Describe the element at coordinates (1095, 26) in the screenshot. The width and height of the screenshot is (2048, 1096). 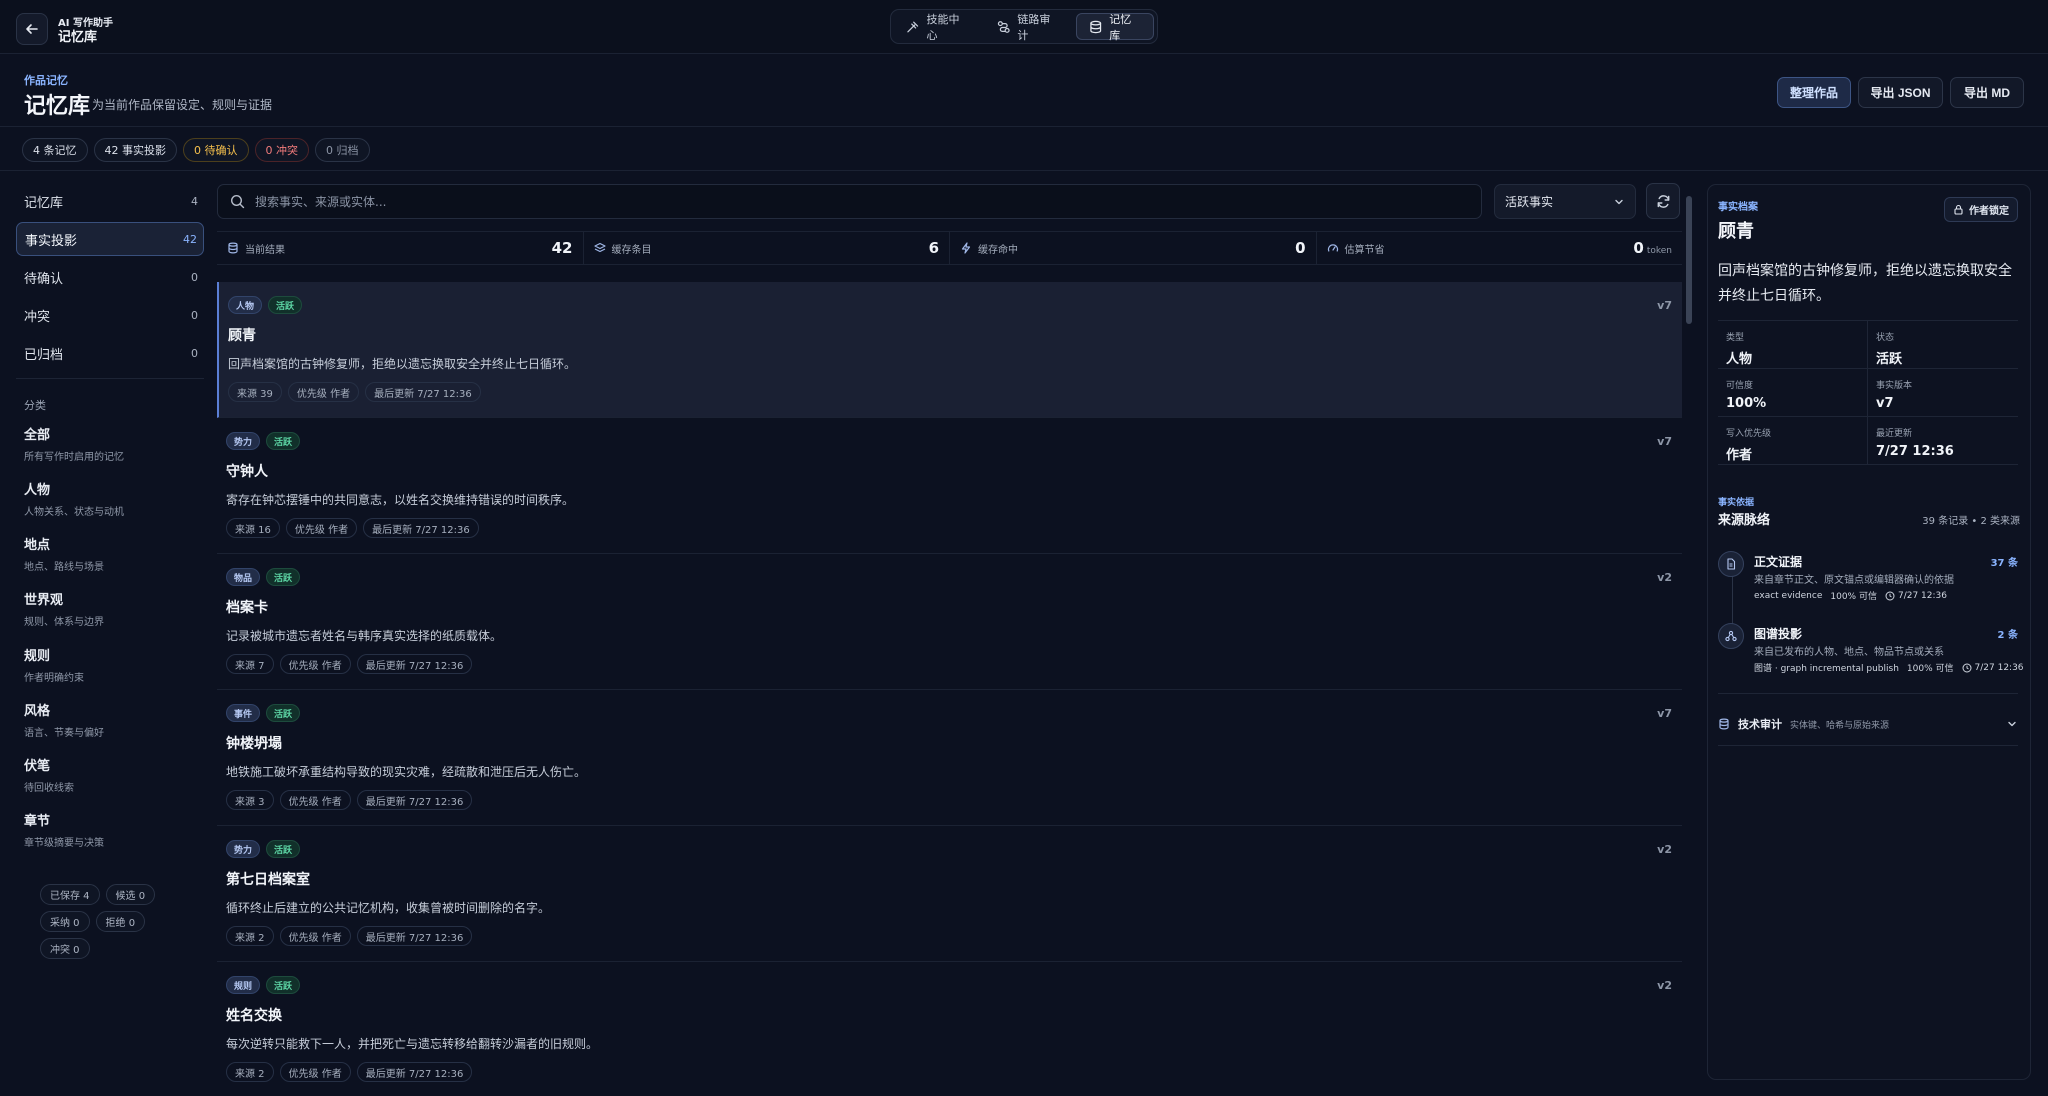
I see `database-icon` at that location.